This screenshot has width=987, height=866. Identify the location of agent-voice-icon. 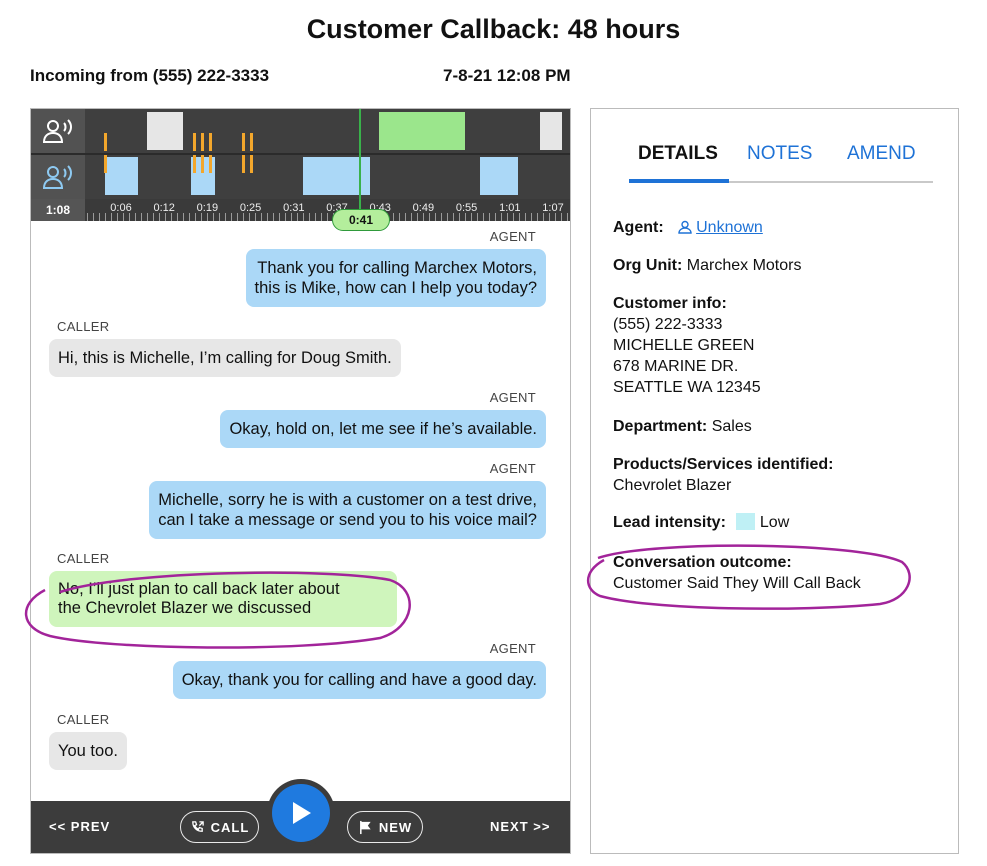
(58, 131).